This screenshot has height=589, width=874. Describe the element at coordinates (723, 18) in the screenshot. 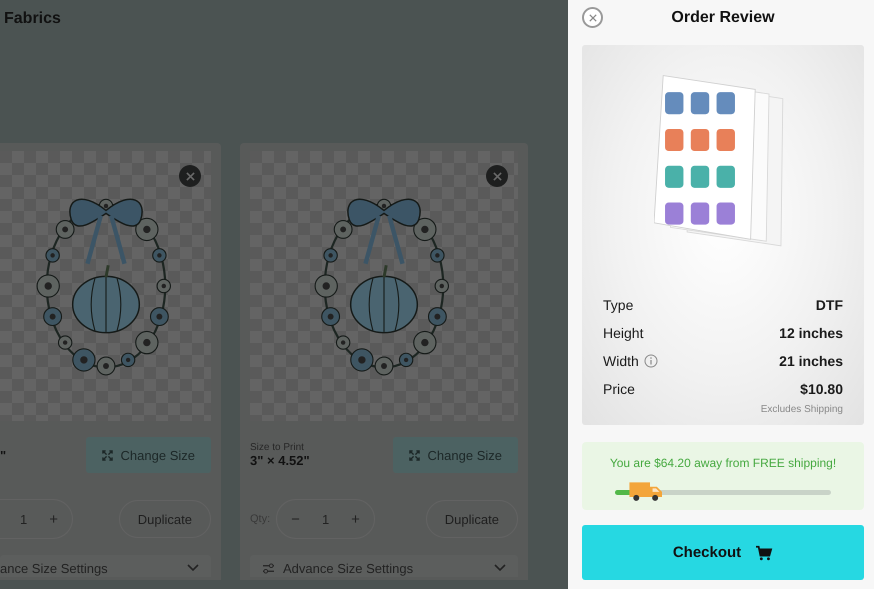

I see `panel-title: Order Review` at that location.